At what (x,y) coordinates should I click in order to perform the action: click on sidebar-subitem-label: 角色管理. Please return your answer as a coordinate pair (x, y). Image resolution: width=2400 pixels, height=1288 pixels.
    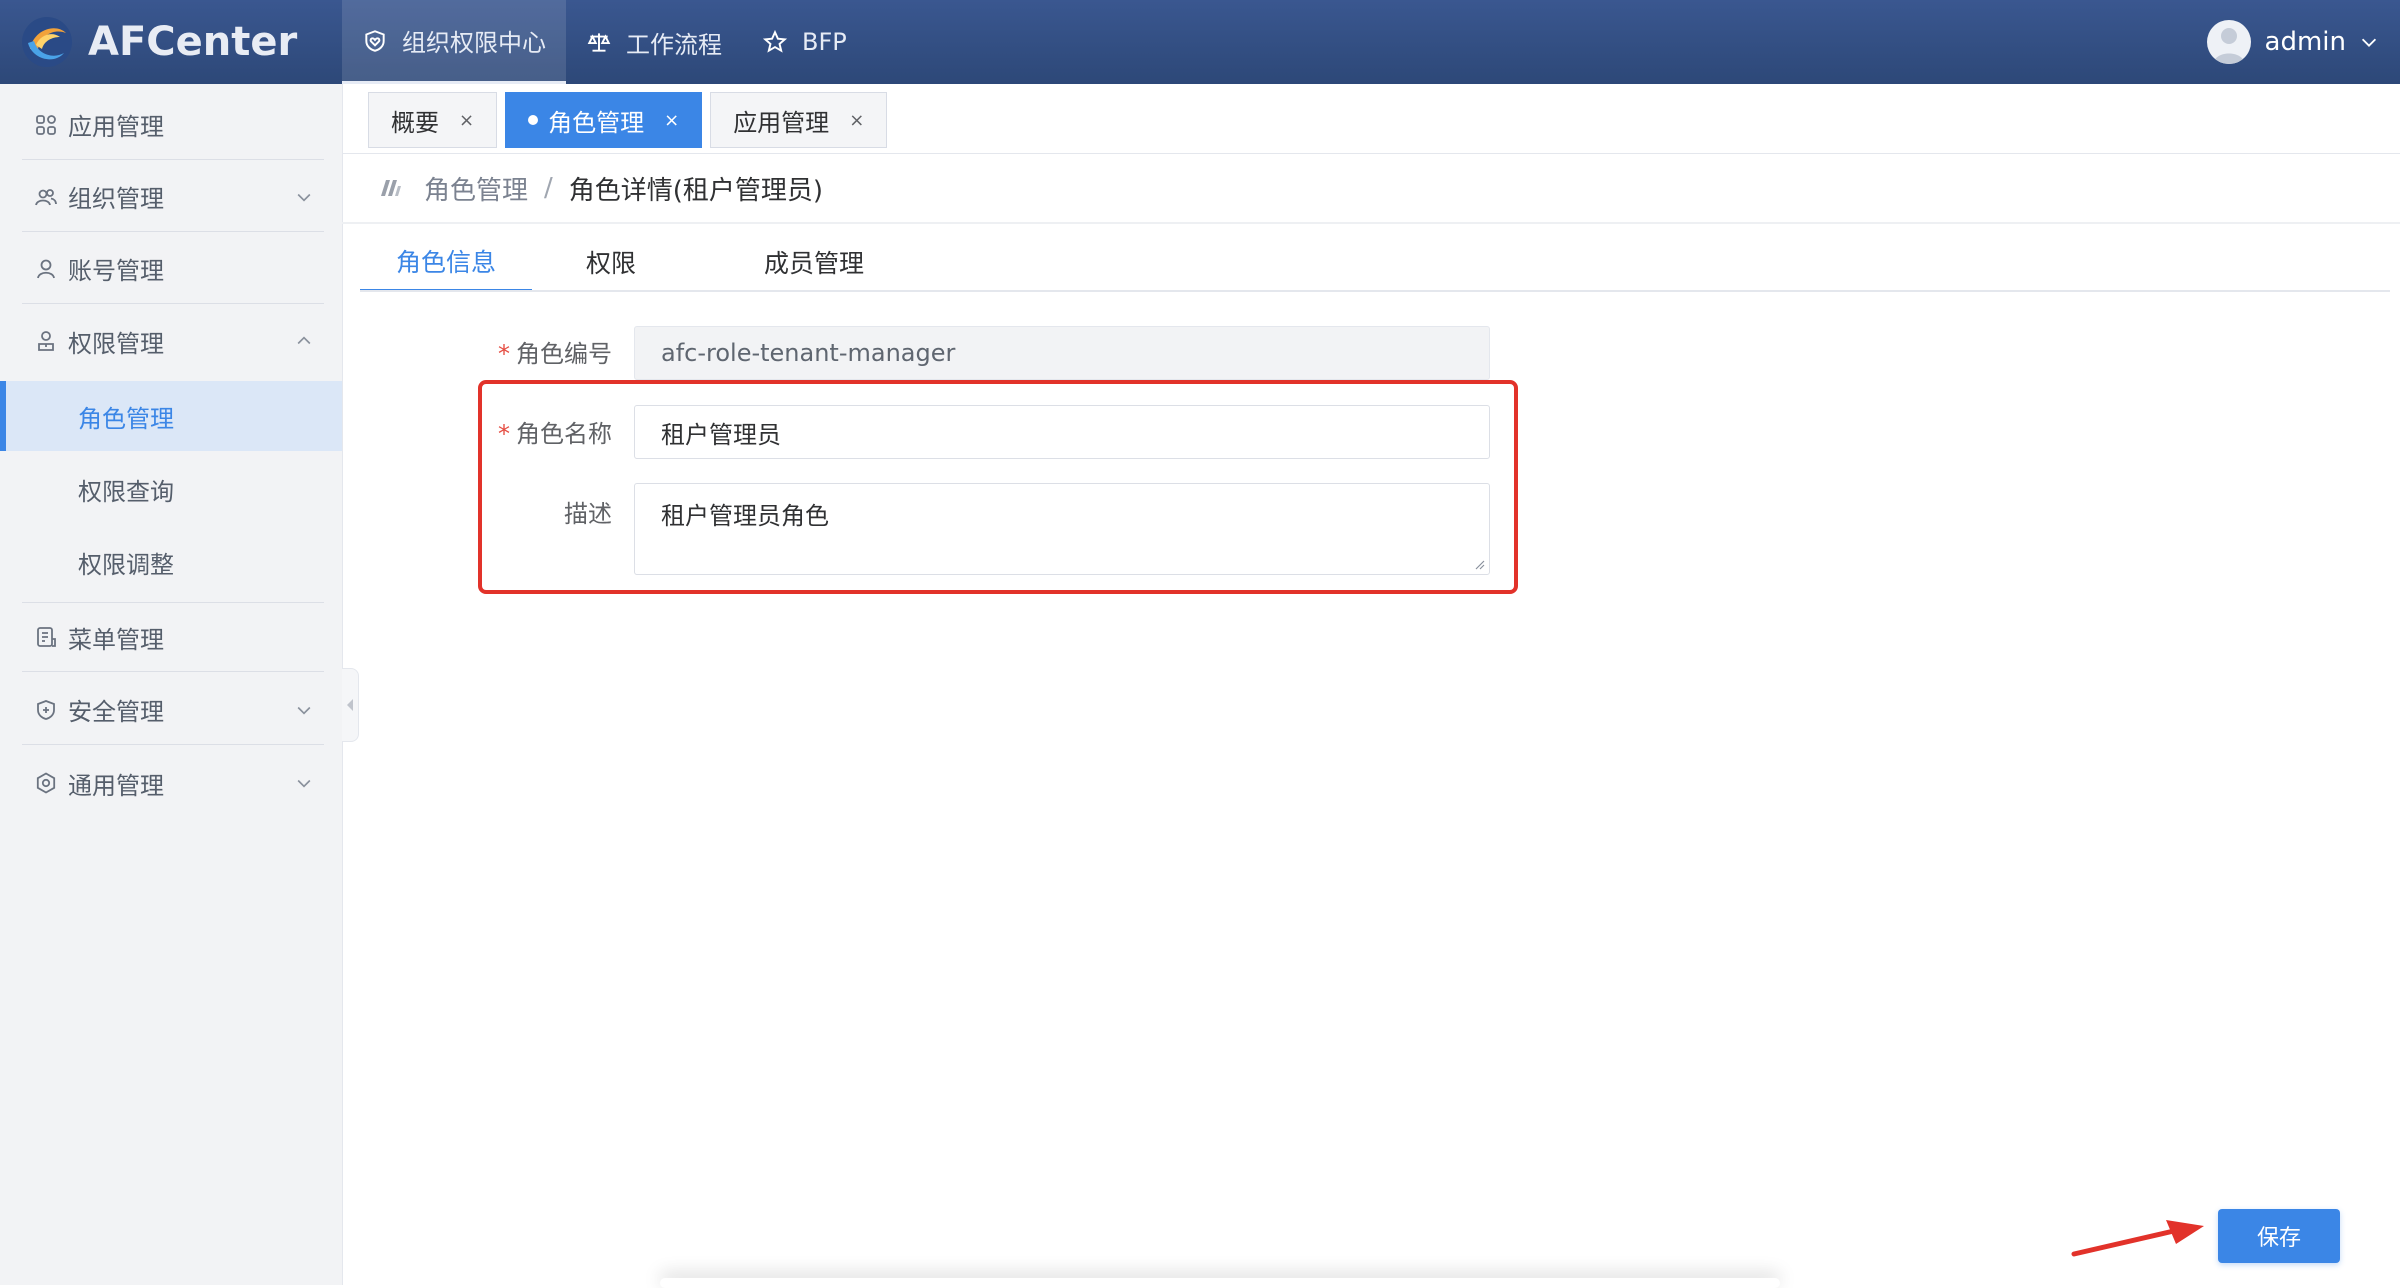
    Looking at the image, I should click on (126, 418).